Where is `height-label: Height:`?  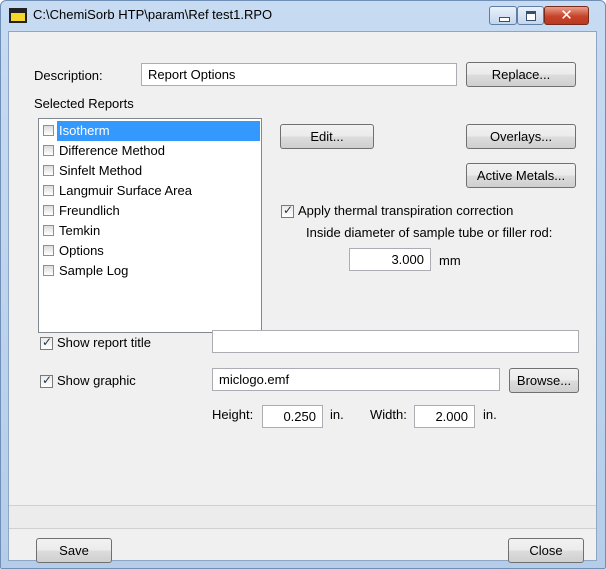
height-label: Height: is located at coordinates (233, 414).